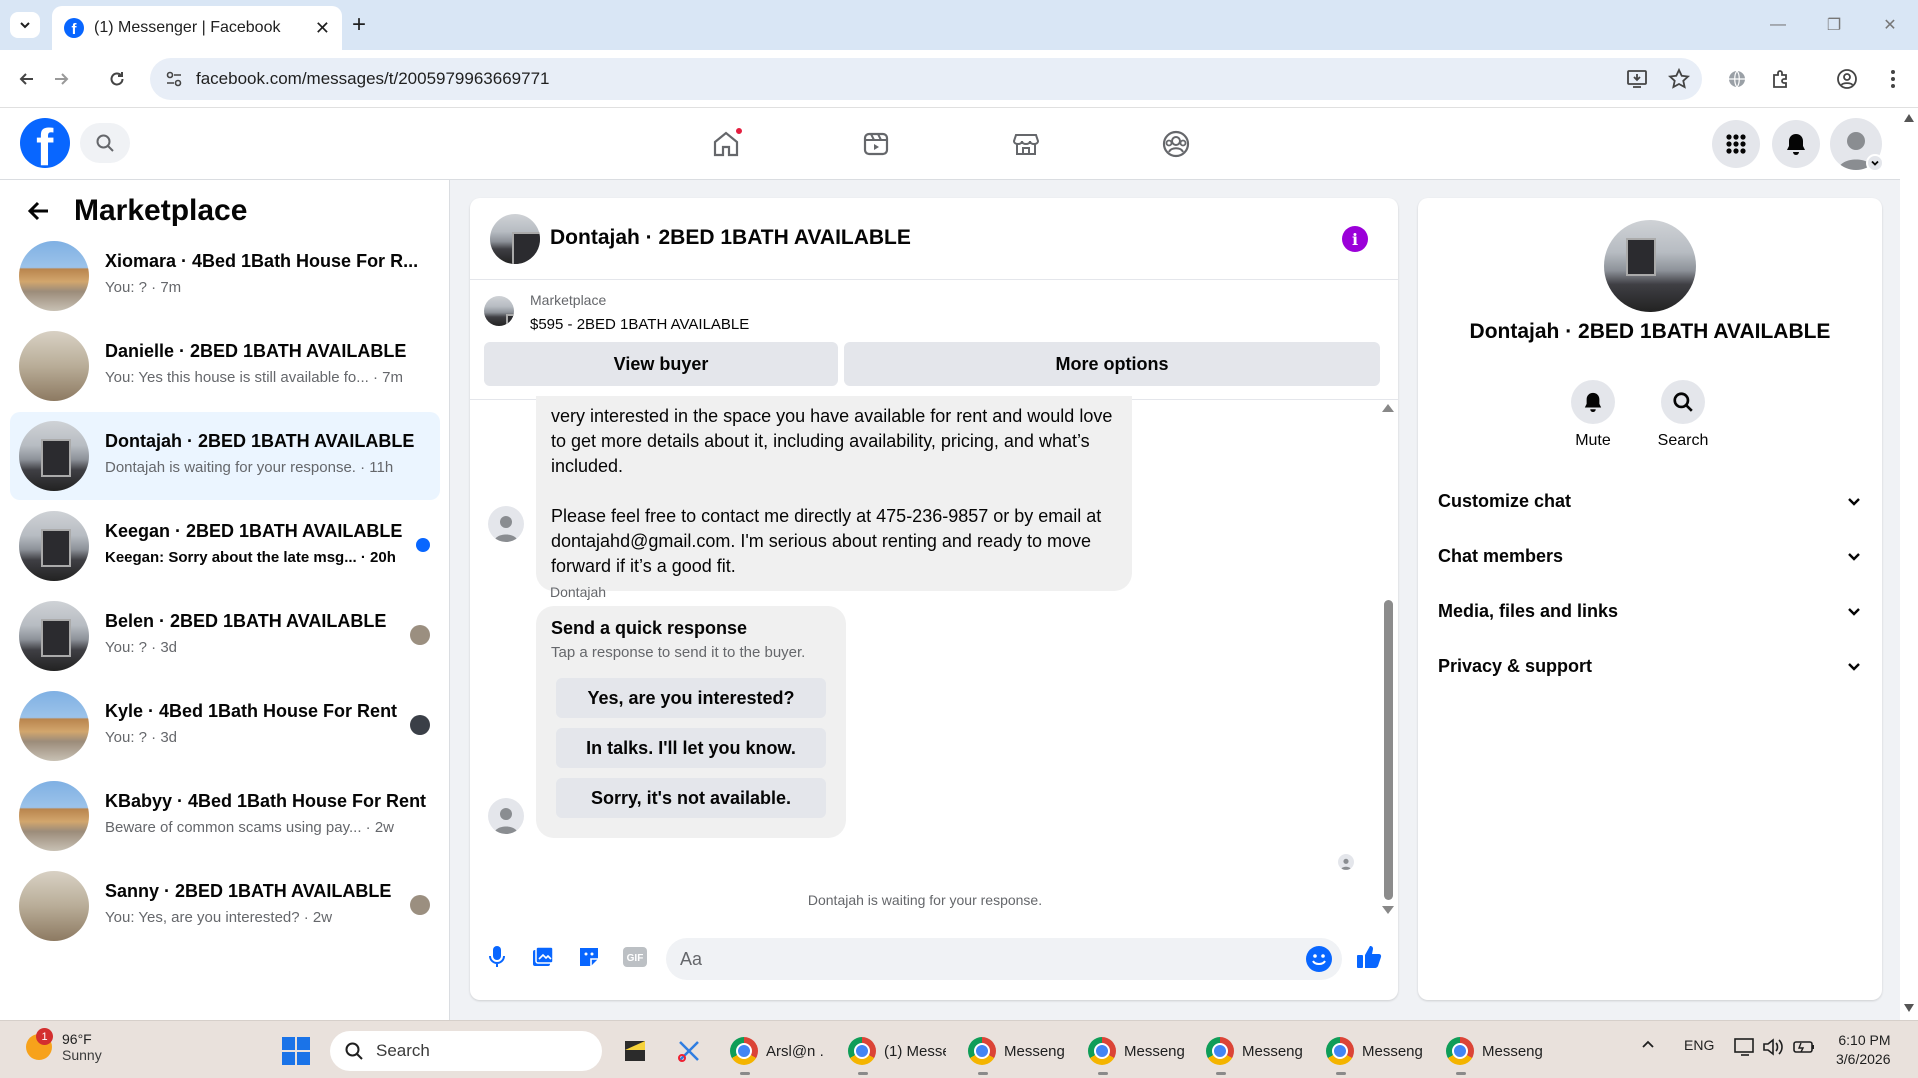 Image resolution: width=1918 pixels, height=1078 pixels. I want to click on scroll-thumb, so click(1388, 750).